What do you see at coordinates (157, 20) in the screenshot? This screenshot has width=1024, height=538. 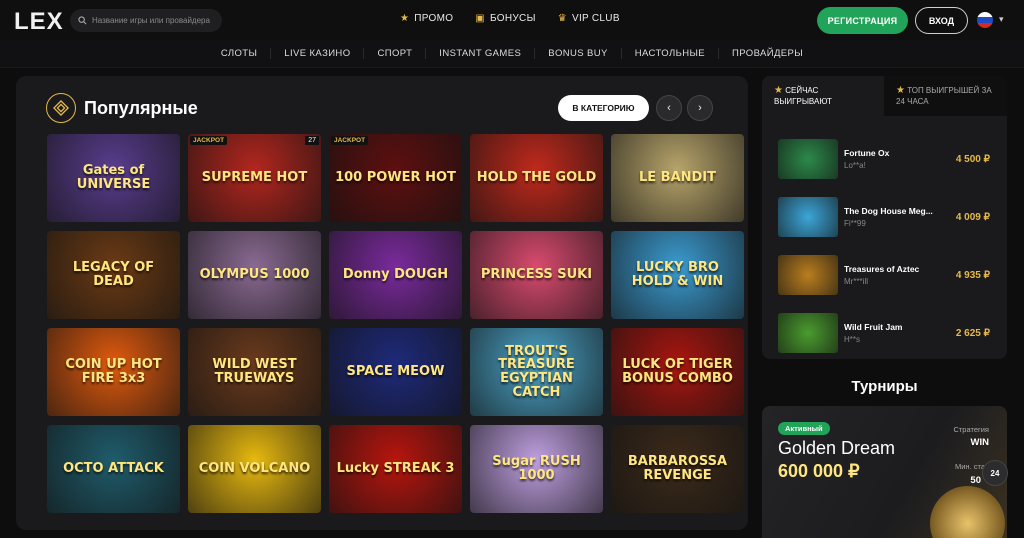 I see `search-input` at bounding box center [157, 20].